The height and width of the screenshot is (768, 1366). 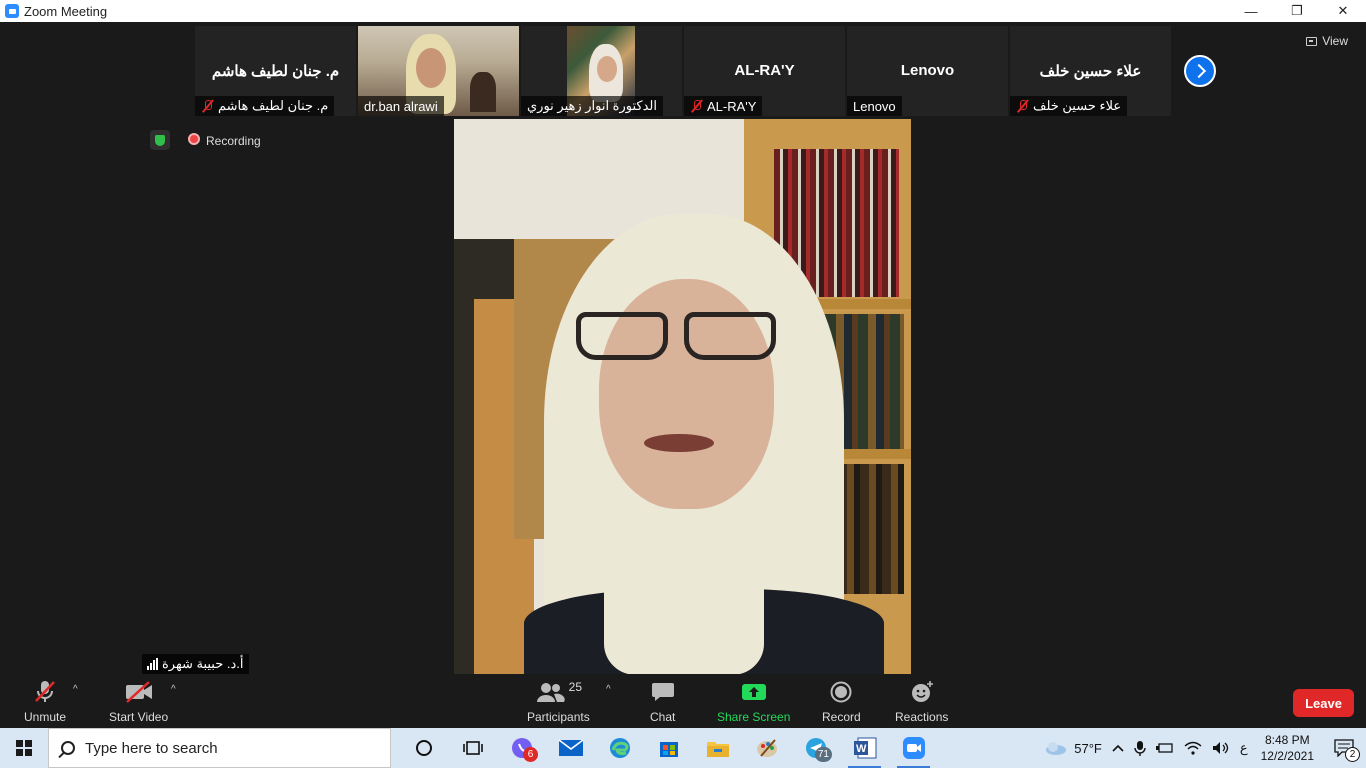 I want to click on speaker-figure, so click(x=684, y=597).